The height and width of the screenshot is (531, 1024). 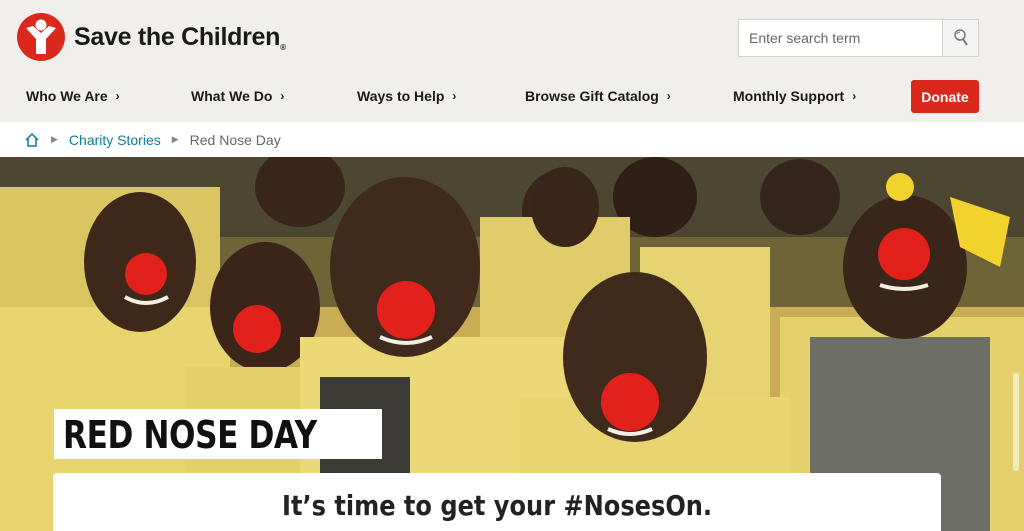 I want to click on hero-subtitle-card: It’s time to get your #NosesOn., so click(x=497, y=502).